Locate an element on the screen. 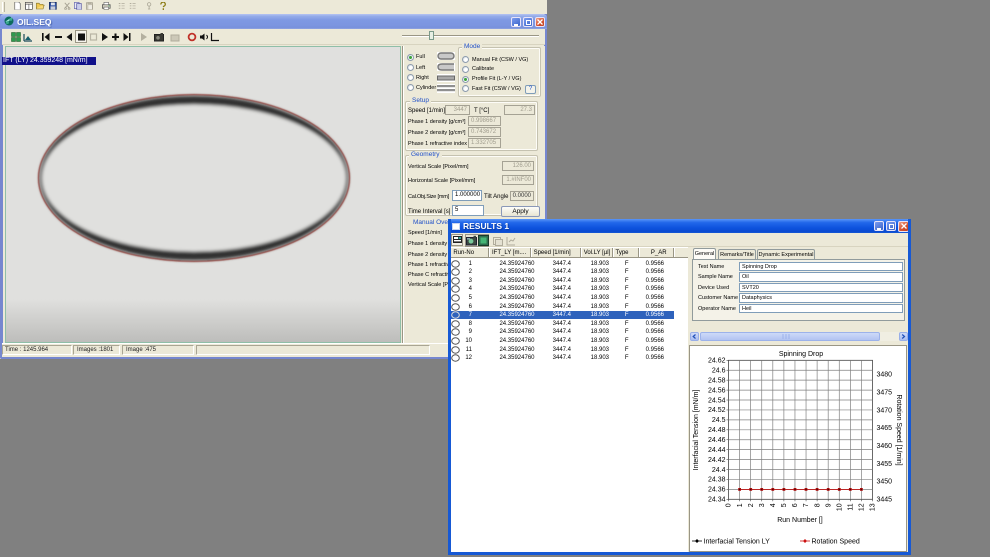 This screenshot has height=557, width=990. svg-text: 24.58 is located at coordinates (717, 380).